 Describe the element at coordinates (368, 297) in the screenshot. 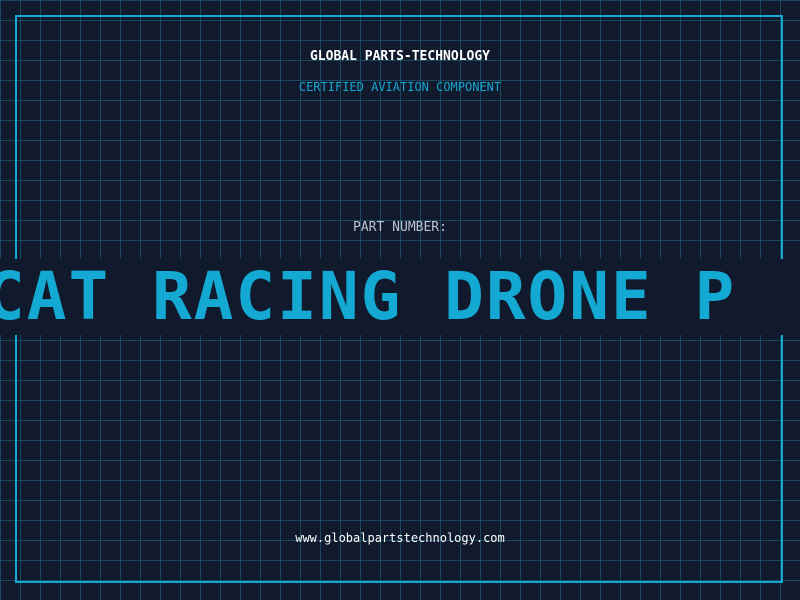

I see `part-number-value: CAT RACING DRONE P` at that location.